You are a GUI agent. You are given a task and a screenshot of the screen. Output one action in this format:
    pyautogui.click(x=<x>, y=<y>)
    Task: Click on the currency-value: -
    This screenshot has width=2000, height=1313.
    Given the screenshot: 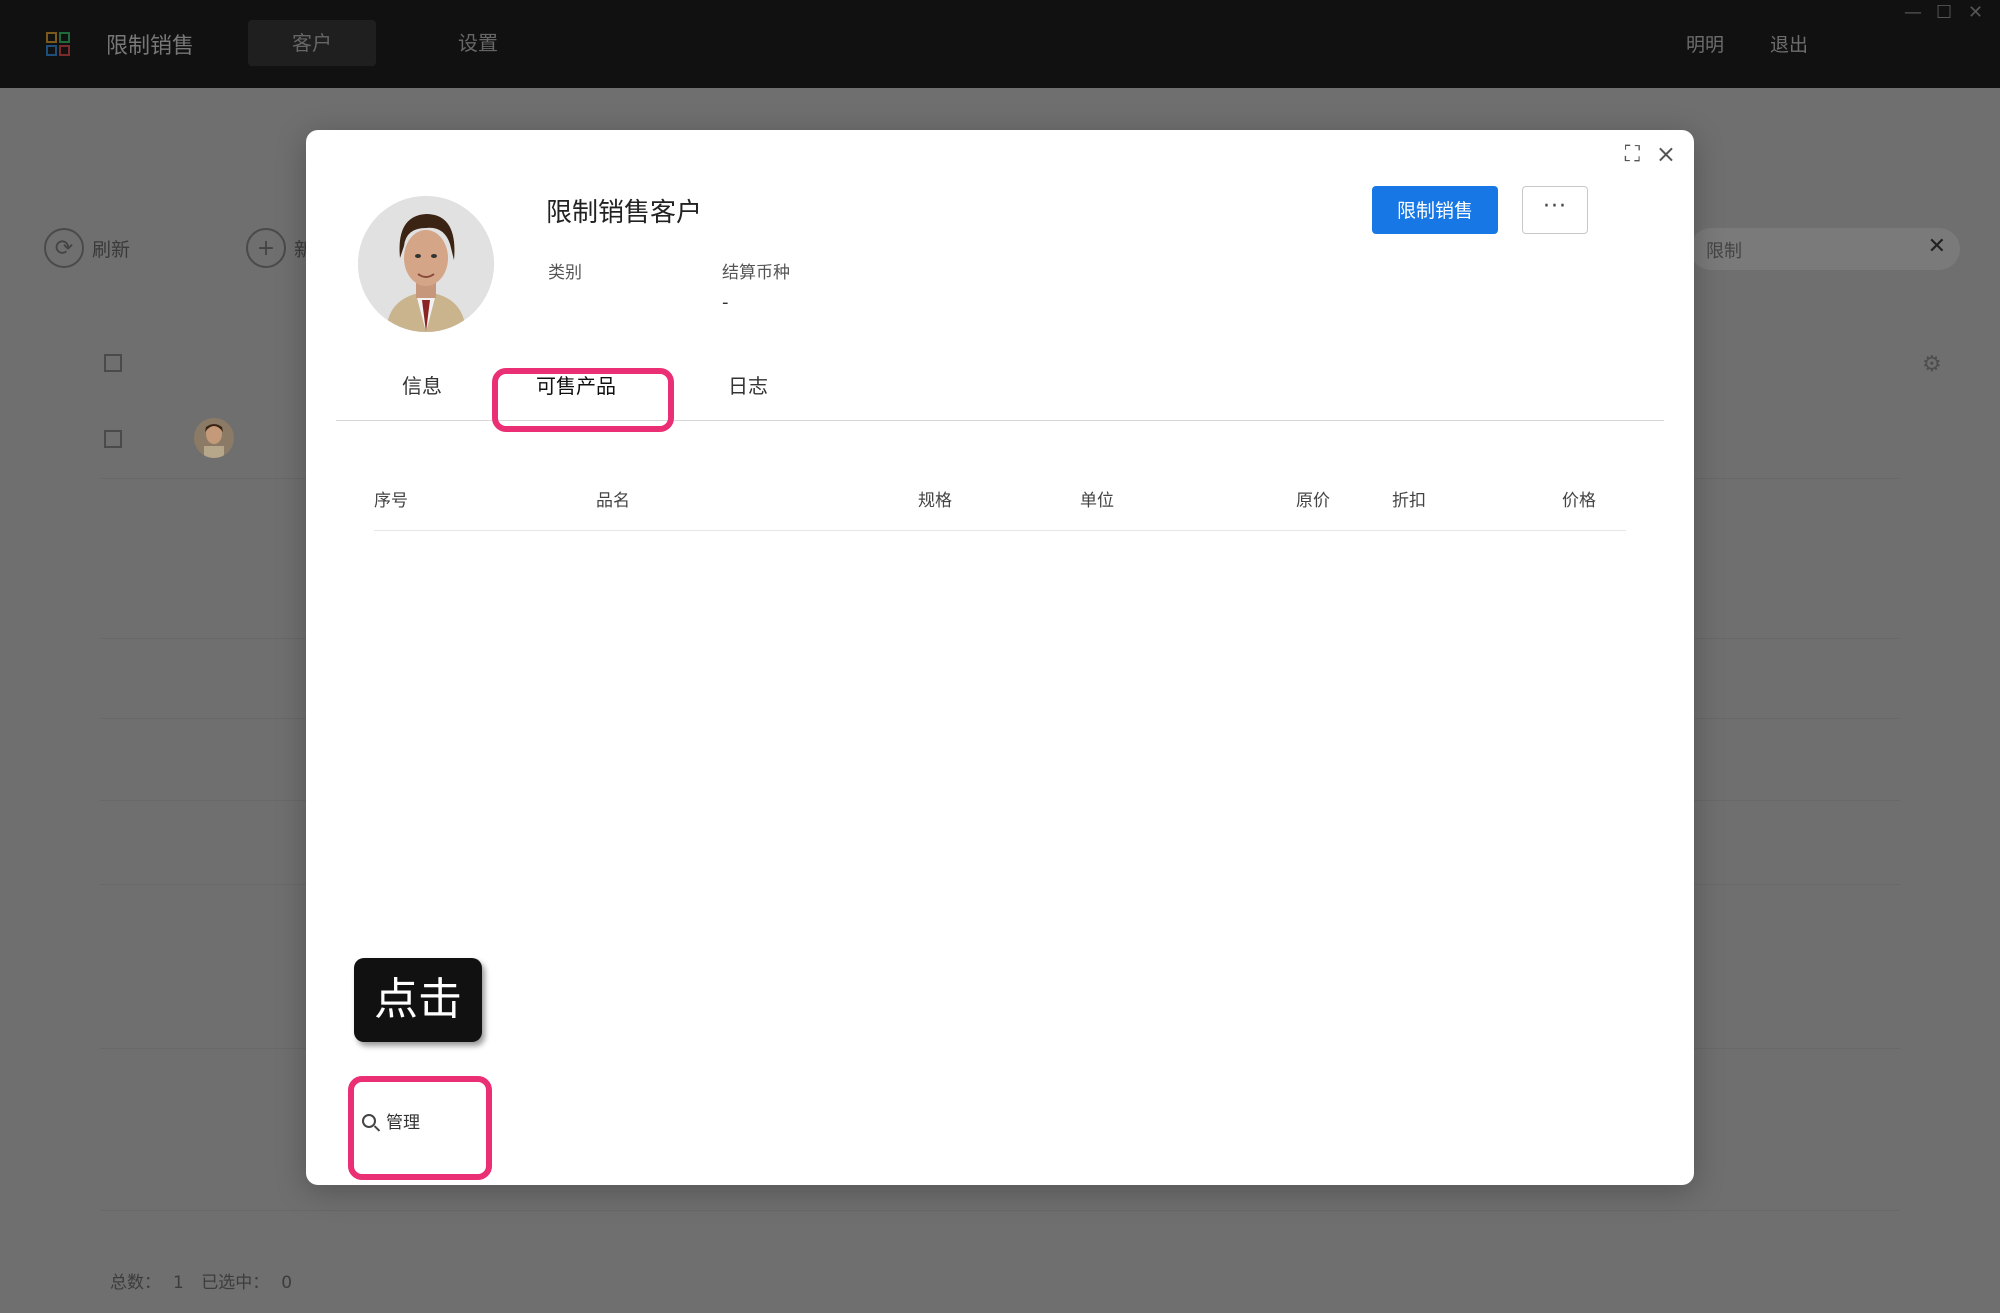 What is the action you would take?
    pyautogui.click(x=725, y=302)
    